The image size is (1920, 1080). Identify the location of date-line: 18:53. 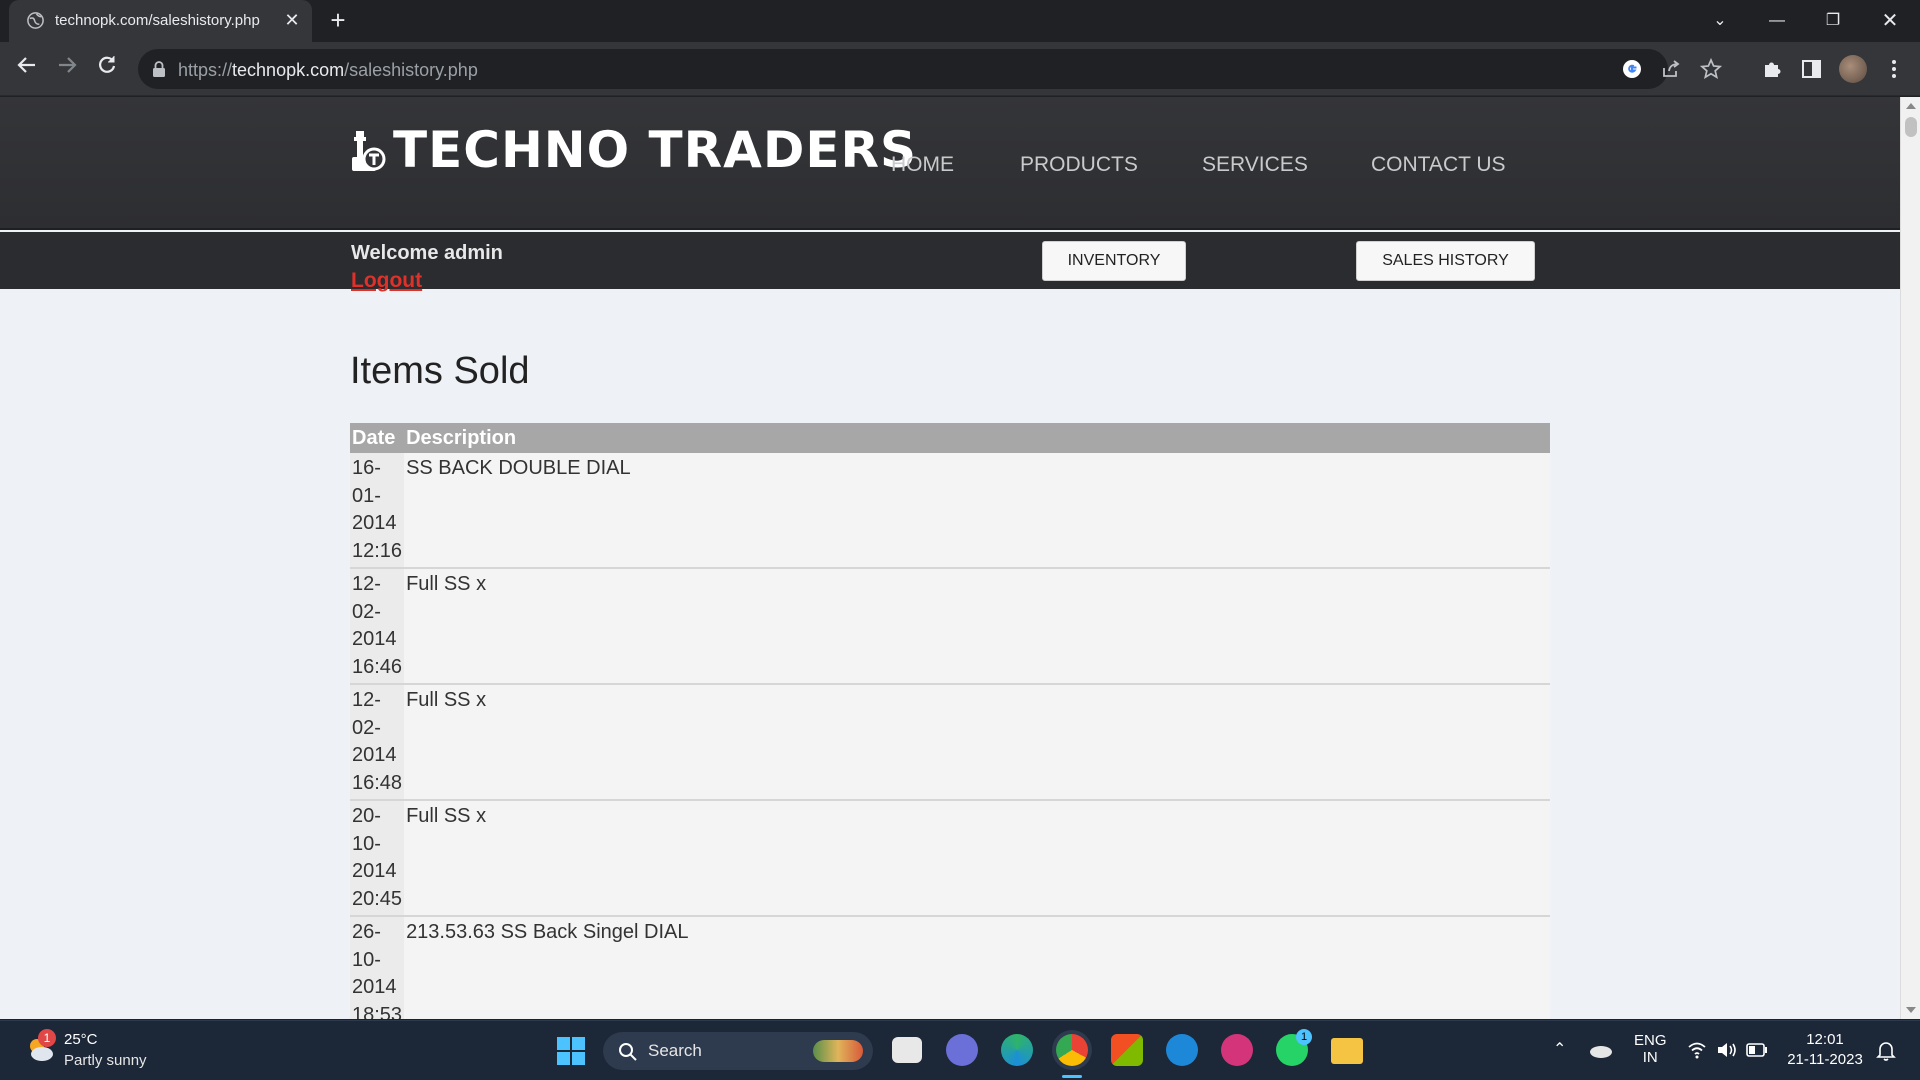
(377, 1011).